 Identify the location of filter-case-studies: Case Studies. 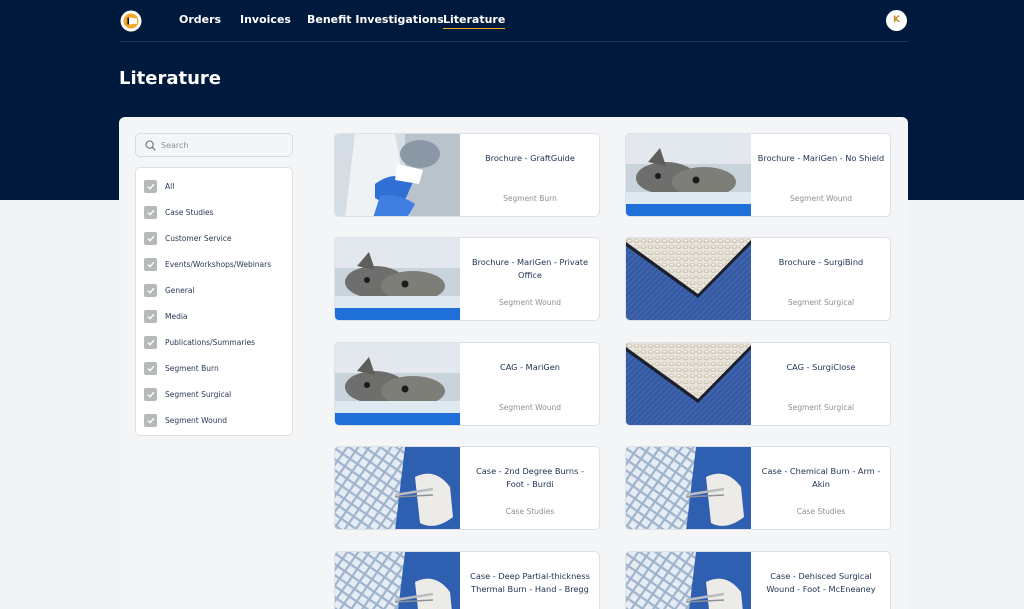
(179, 212).